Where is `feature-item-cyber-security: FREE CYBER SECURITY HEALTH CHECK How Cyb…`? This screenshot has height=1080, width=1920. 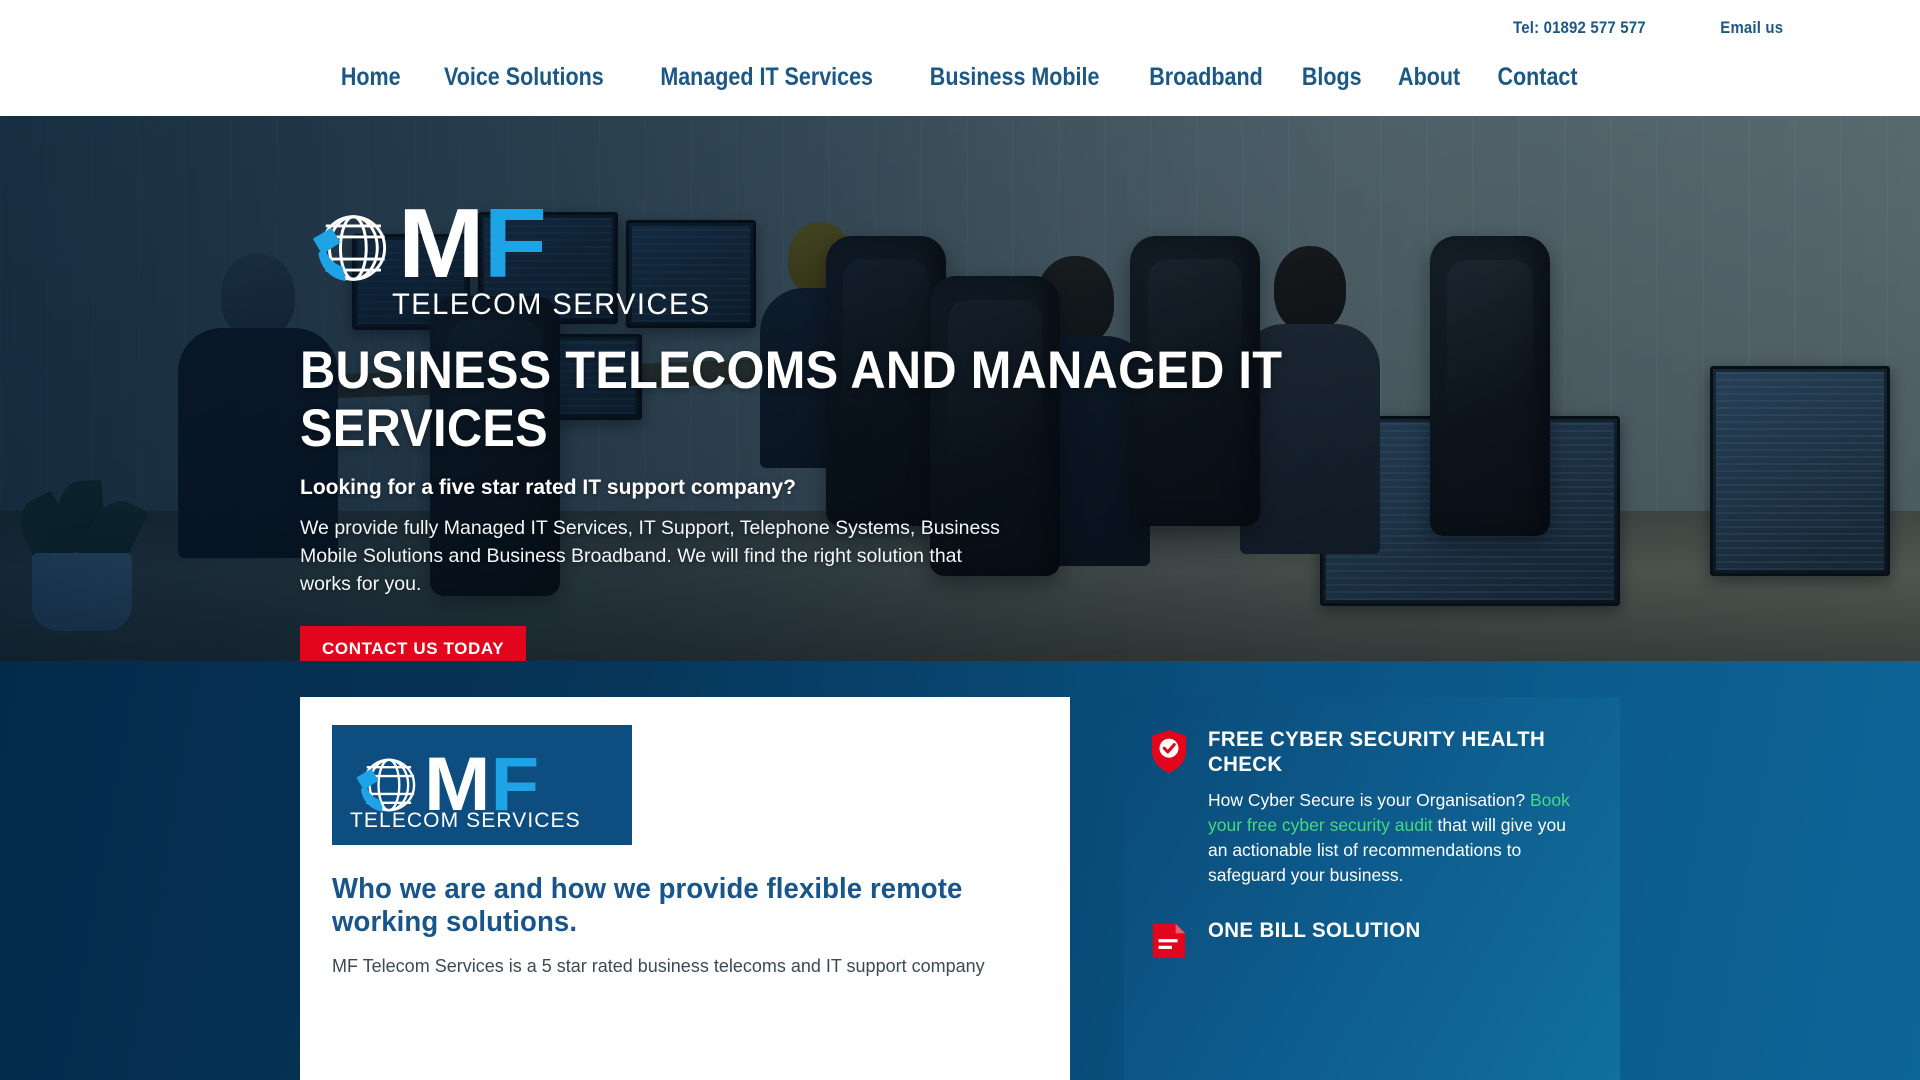 feature-item-cyber-security: FREE CYBER SECURITY HEALTH CHECK How Cyb… is located at coordinates (1370, 807).